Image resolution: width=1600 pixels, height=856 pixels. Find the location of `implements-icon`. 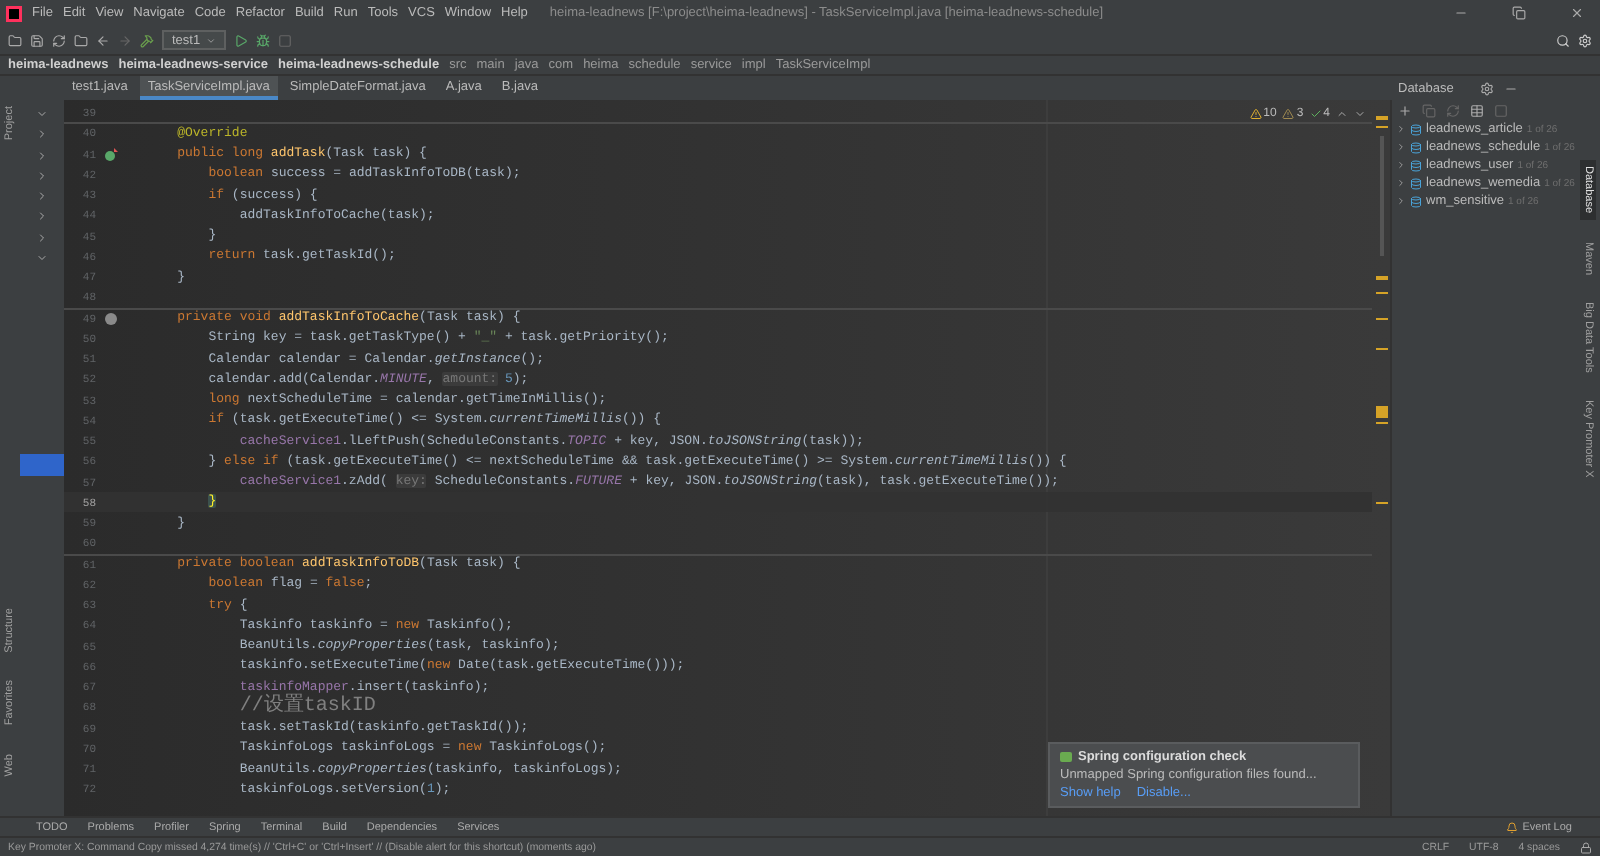

implements-icon is located at coordinates (111, 154).